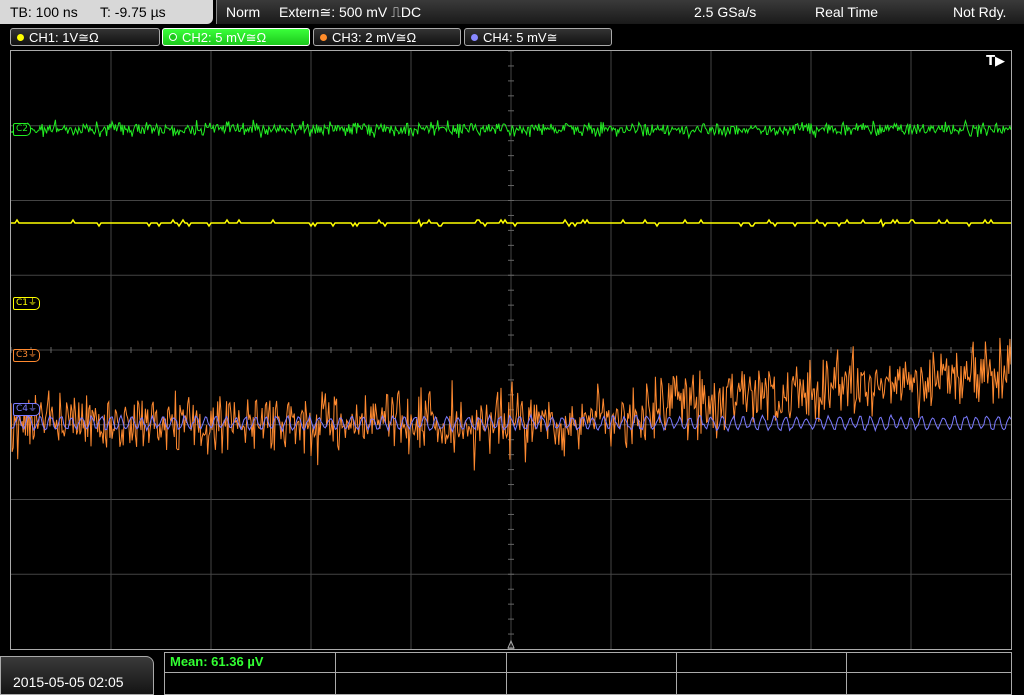 This screenshot has height=695, width=1024. What do you see at coordinates (350, 12) in the screenshot?
I see `trigger-source: Extern≅: 500 mV ⎍DC` at bounding box center [350, 12].